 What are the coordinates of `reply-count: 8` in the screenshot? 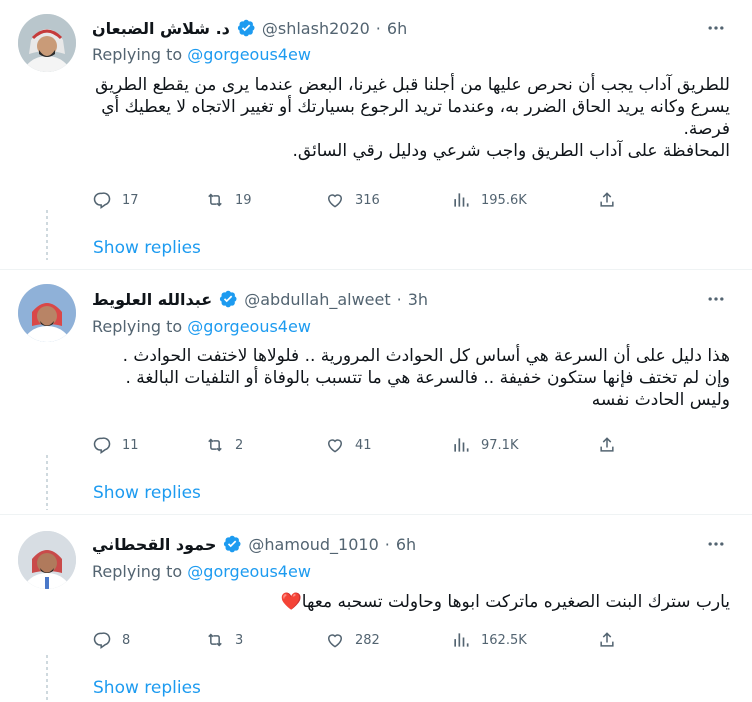 It's located at (126, 640).